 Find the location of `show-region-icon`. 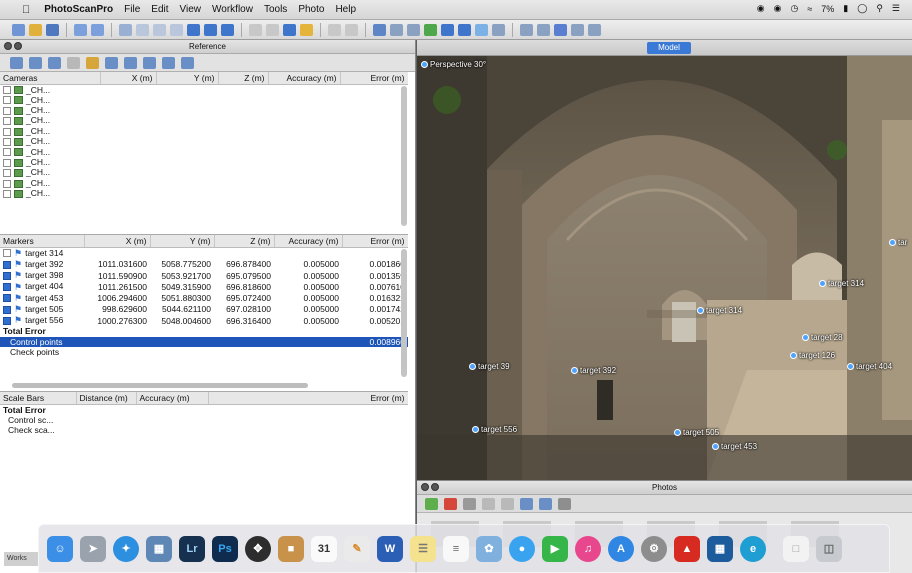

show-region-icon is located at coordinates (560, 29).